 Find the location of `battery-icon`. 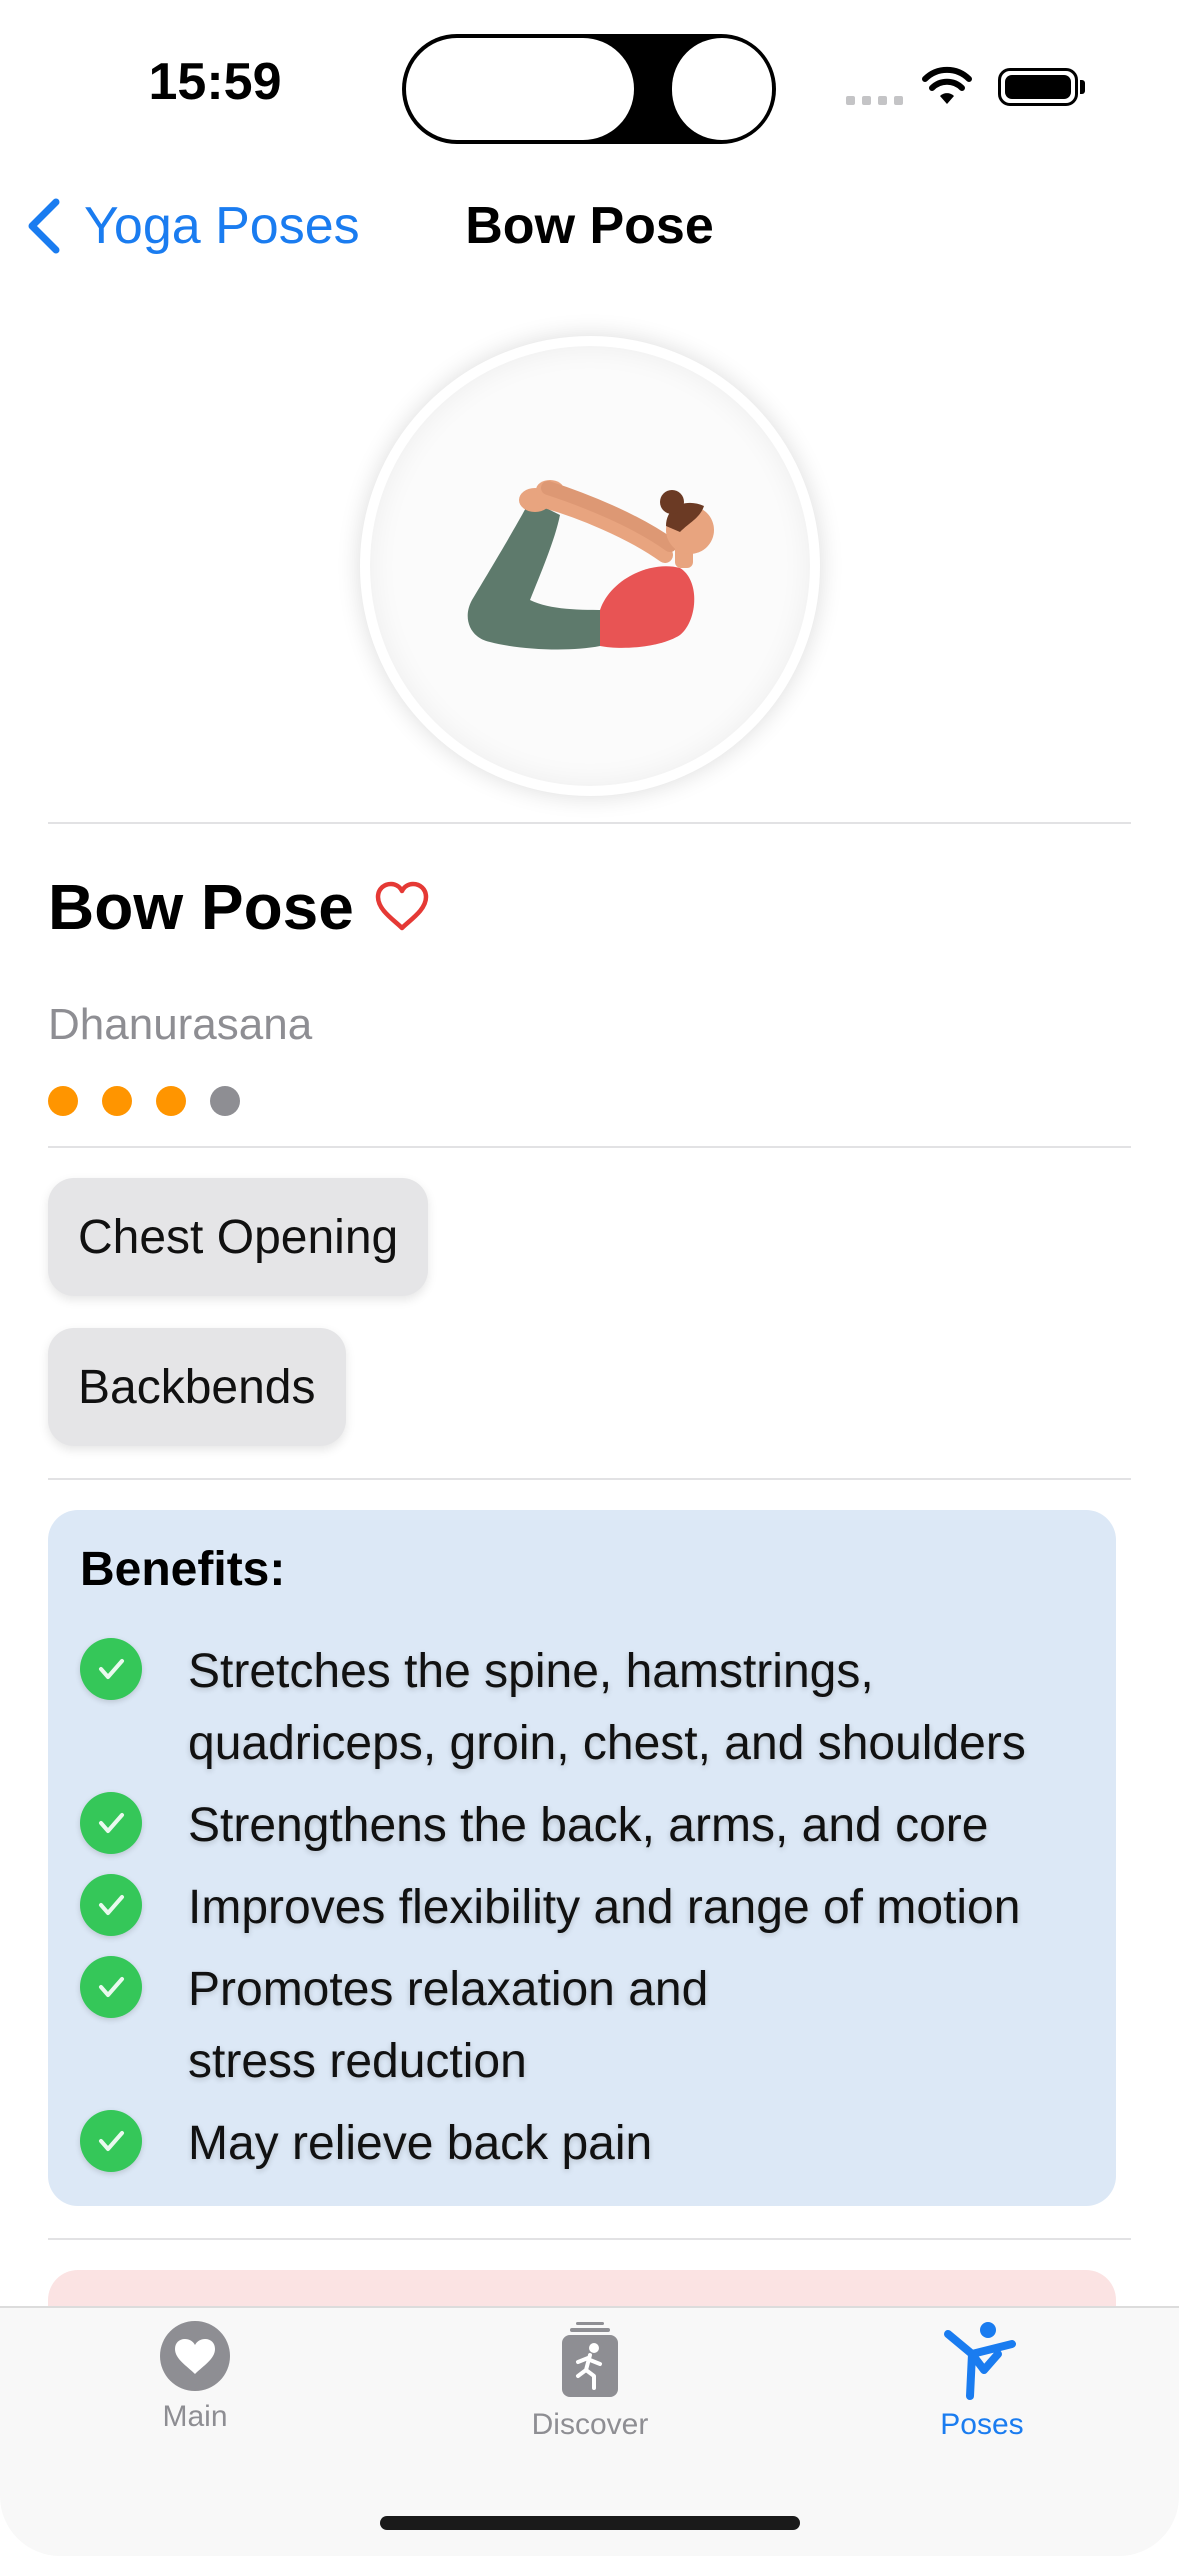

battery-icon is located at coordinates (1038, 87).